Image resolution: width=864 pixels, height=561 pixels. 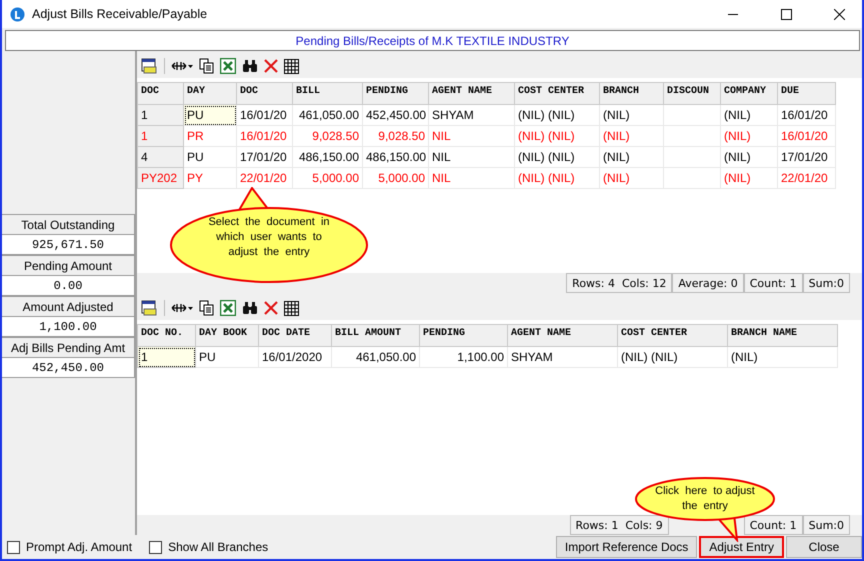 I want to click on table-cell: 16/01/2020, so click(x=295, y=357).